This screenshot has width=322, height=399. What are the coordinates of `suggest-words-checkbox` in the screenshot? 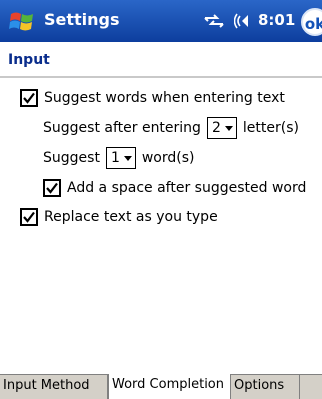 It's located at (29, 98).